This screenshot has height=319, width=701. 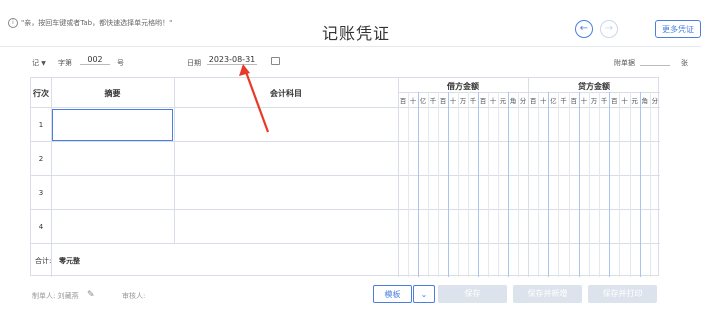 I want to click on attachment-count-input, so click(x=655, y=60).